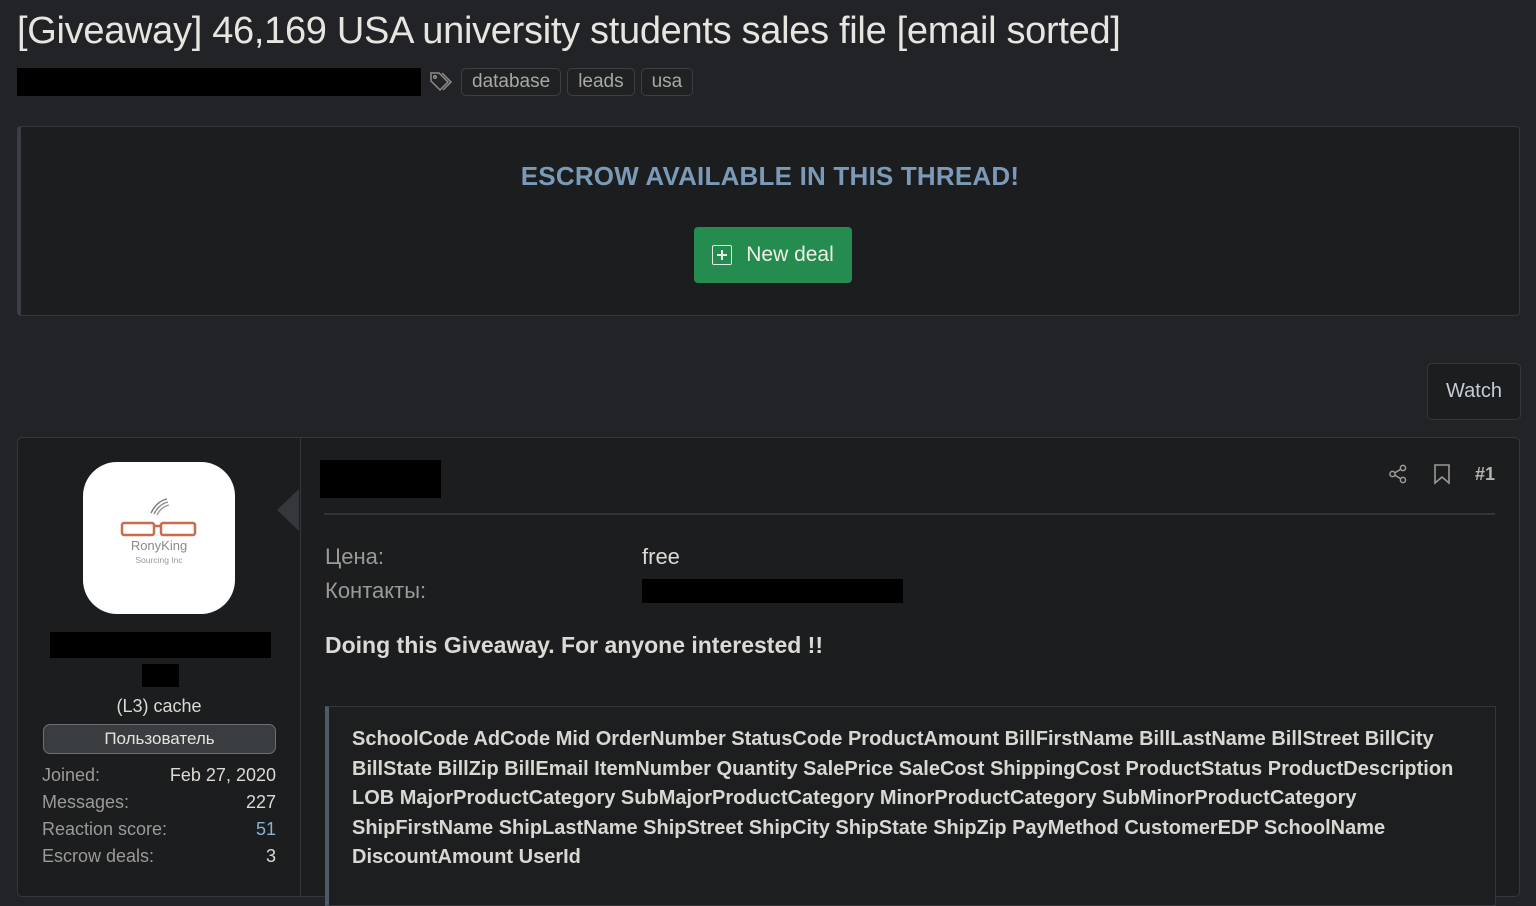 The width and height of the screenshot is (1536, 906). What do you see at coordinates (722, 255) in the screenshot?
I see `plus-square-icon` at bounding box center [722, 255].